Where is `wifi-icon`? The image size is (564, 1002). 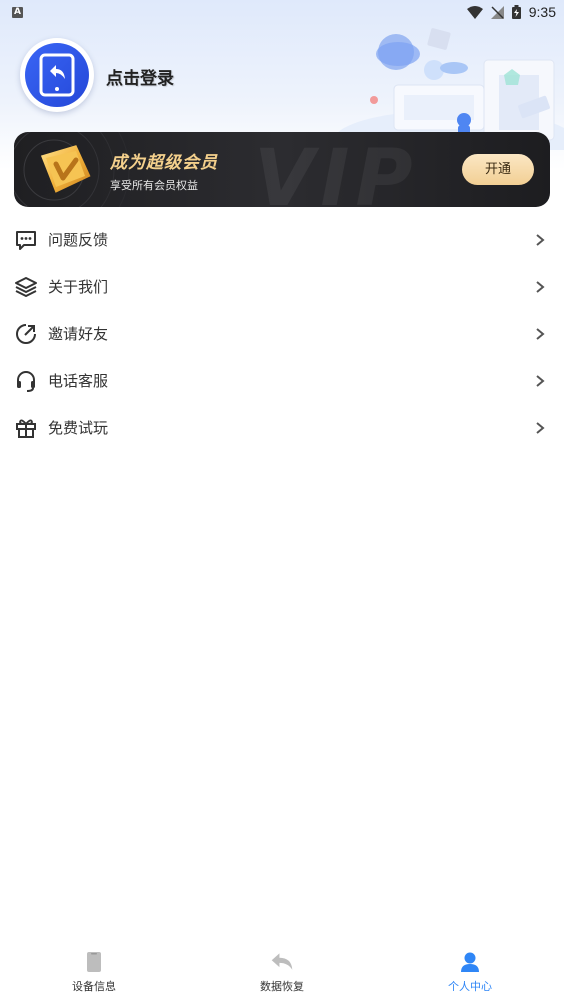
wifi-icon is located at coordinates (474, 12).